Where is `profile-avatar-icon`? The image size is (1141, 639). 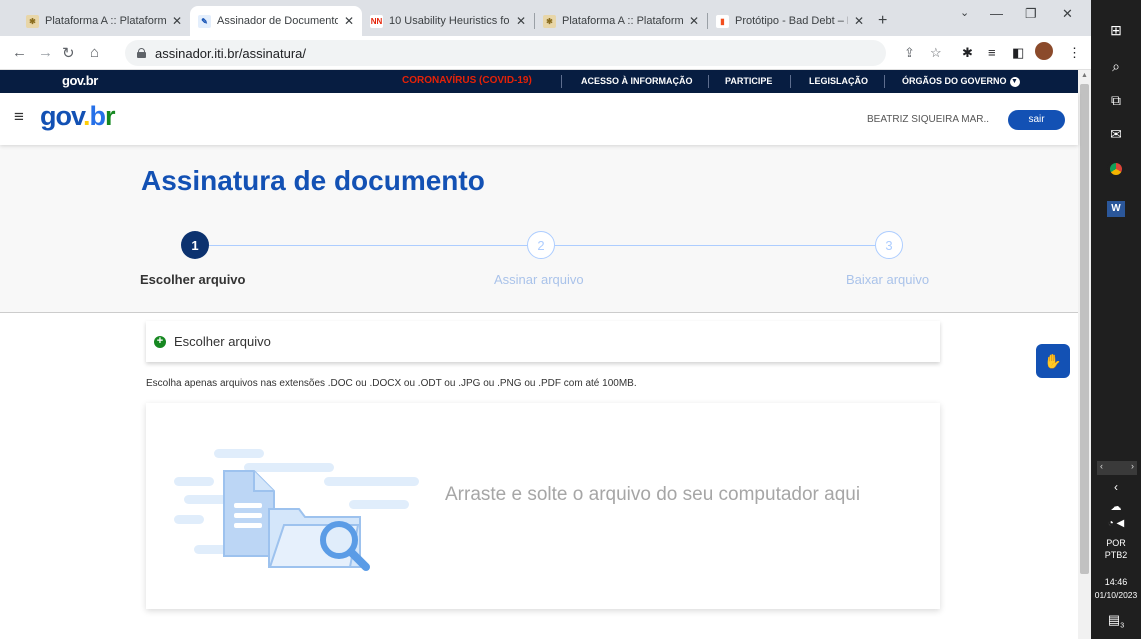
profile-avatar-icon is located at coordinates (1044, 51).